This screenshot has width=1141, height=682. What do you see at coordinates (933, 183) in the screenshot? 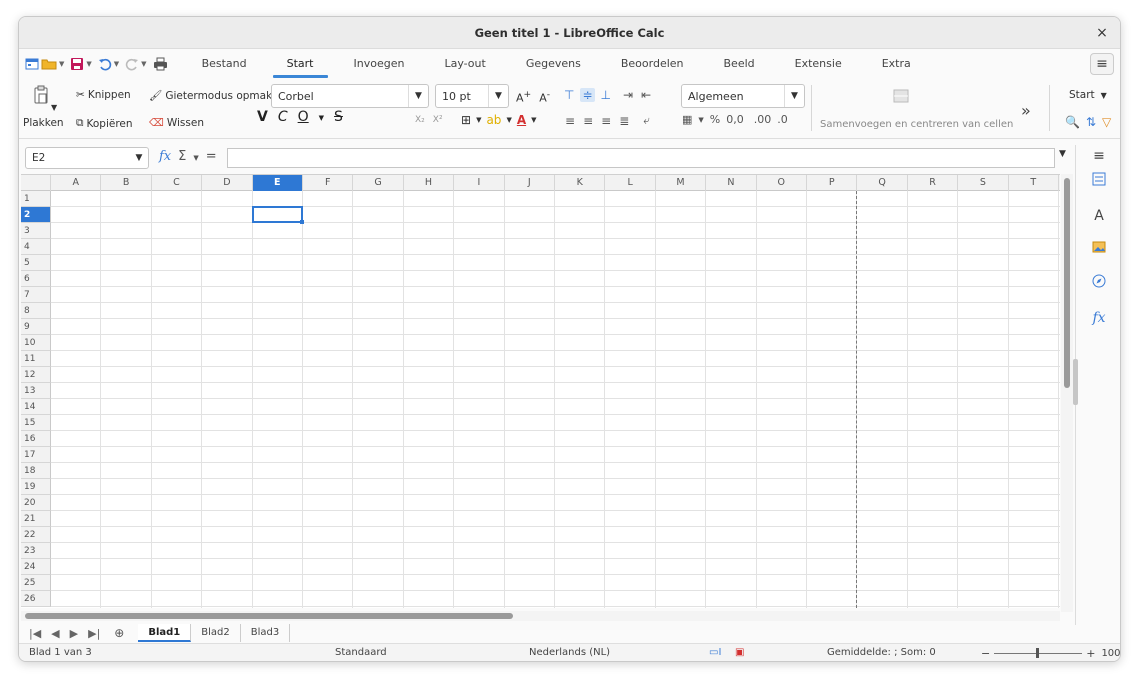
I see `column-header: R` at bounding box center [933, 183].